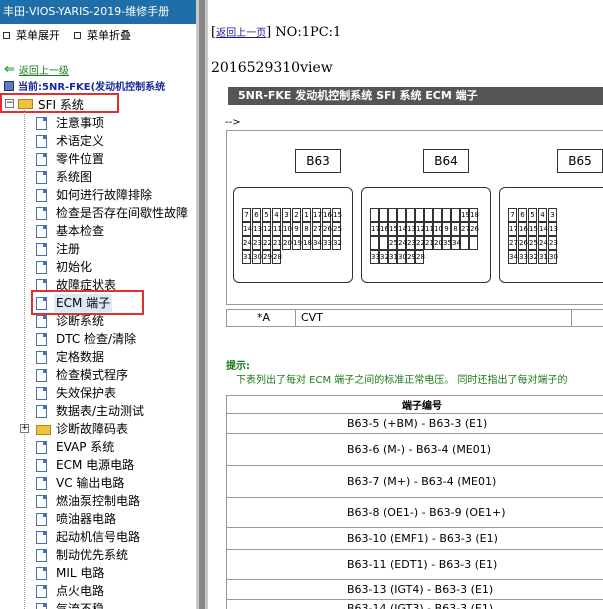 The width and height of the screenshot is (603, 609). I want to click on tree-item: 注册, so click(98, 249).